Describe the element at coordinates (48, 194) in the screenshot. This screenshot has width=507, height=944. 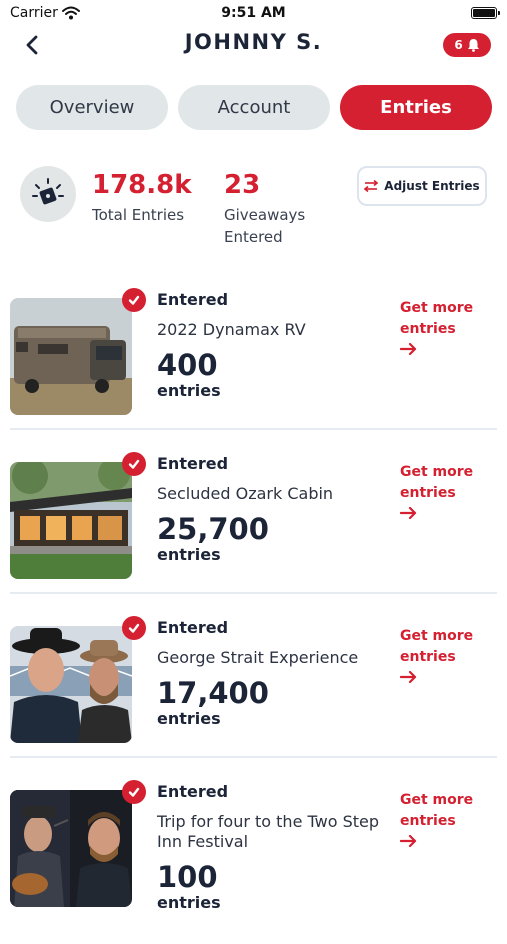
I see `ticket-burst-icon` at that location.